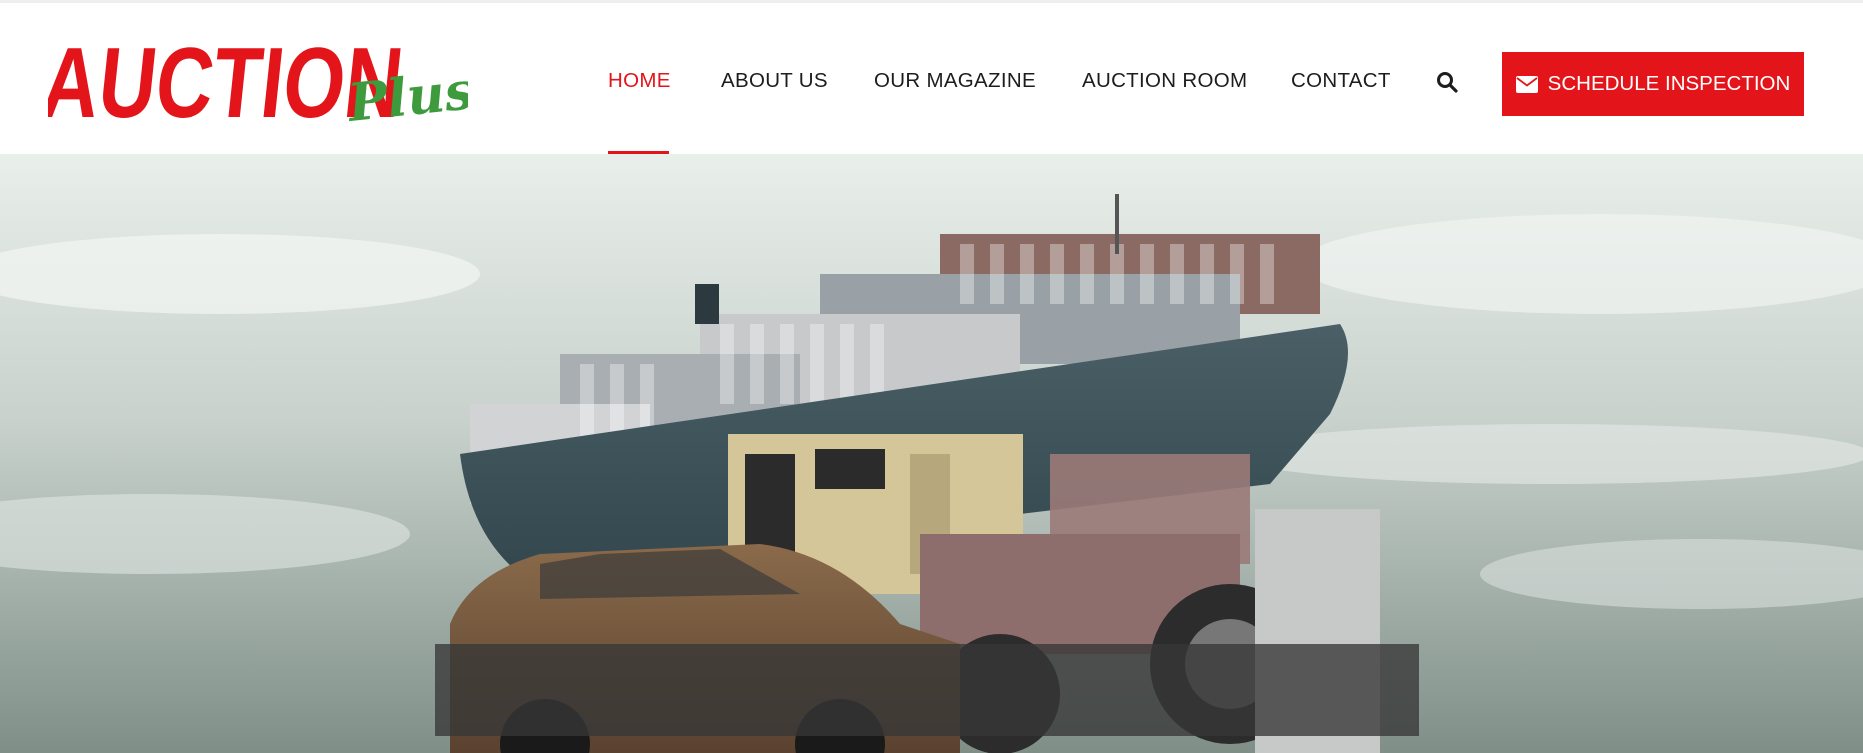 Image resolution: width=1863 pixels, height=753 pixels. Describe the element at coordinates (639, 81) in the screenshot. I see `nav-home: HOME` at that location.